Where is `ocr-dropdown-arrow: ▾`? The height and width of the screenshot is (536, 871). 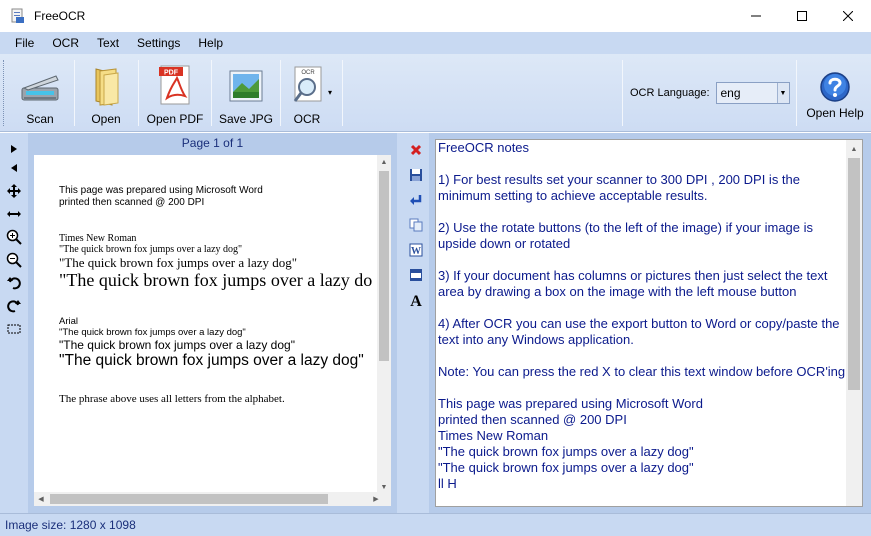
ocr-dropdown-arrow: ▾ is located at coordinates (330, 92).